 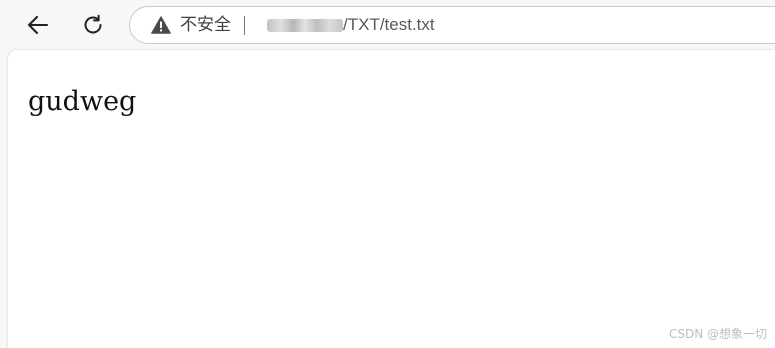 I want to click on browser-toolbar: 不安全 /TXT/test.txt, so click(x=387, y=25).